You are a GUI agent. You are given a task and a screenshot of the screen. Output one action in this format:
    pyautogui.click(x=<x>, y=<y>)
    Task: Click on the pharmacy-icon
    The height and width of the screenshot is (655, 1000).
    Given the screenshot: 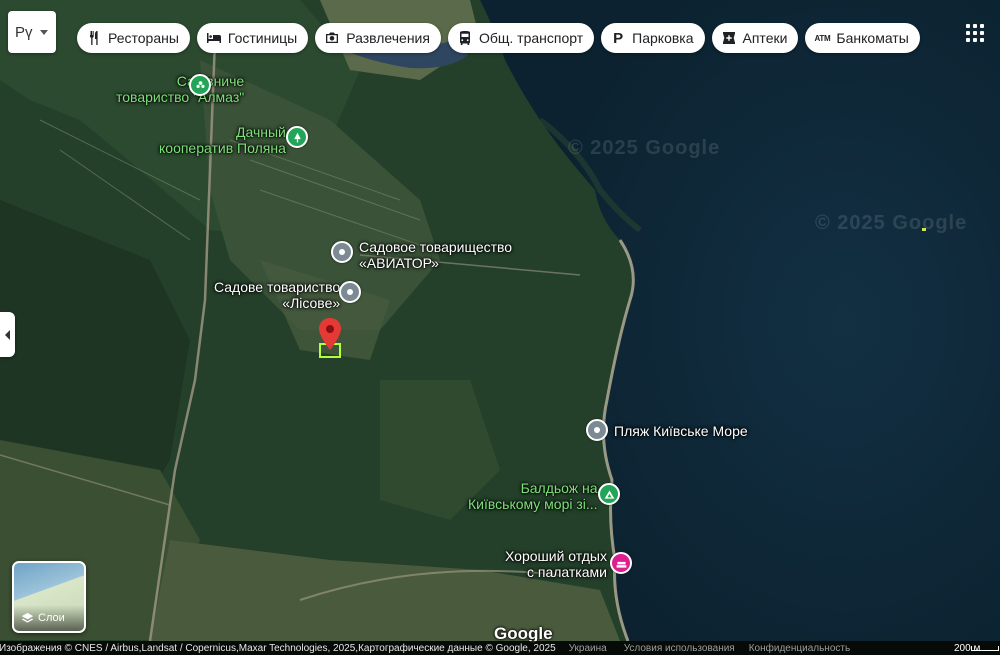 What is the action you would take?
    pyautogui.click(x=729, y=38)
    